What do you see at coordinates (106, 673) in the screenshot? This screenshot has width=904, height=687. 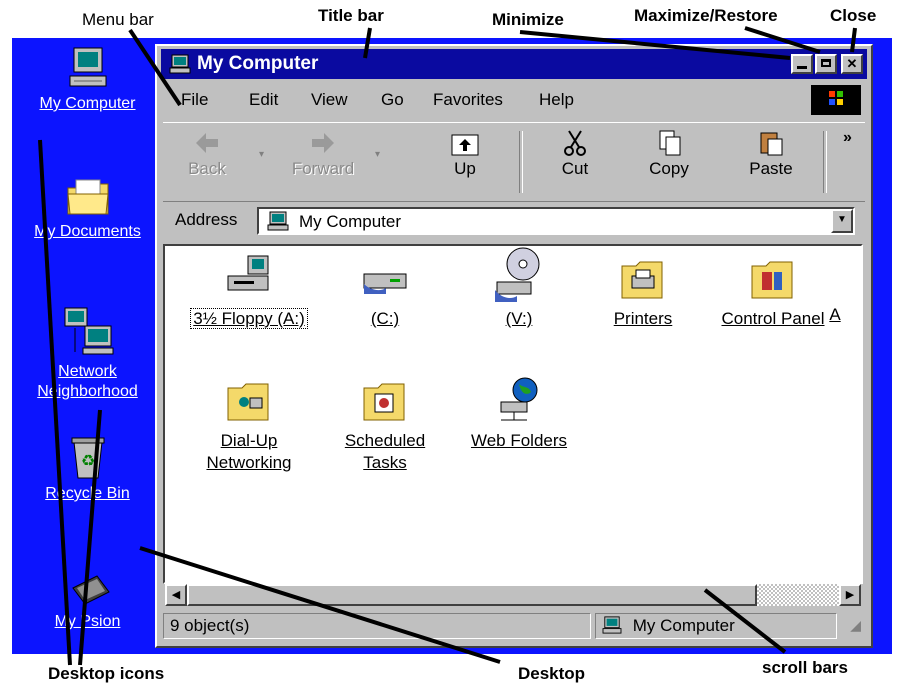 I see `annotation-desktop-icons: Desktop icons` at bounding box center [106, 673].